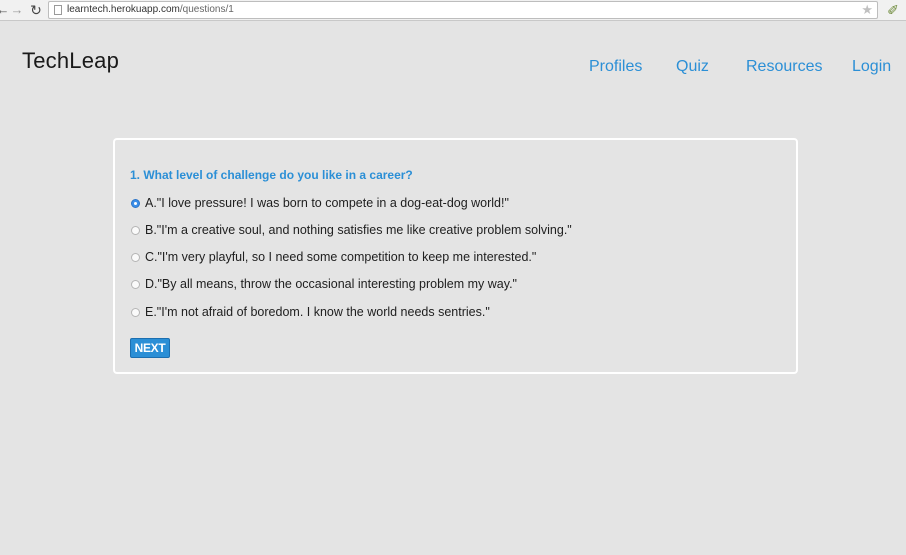 The image size is (906, 555). What do you see at coordinates (463, 10) in the screenshot?
I see `address-bar: learntech.herokuapp.com/questions/1 ★` at bounding box center [463, 10].